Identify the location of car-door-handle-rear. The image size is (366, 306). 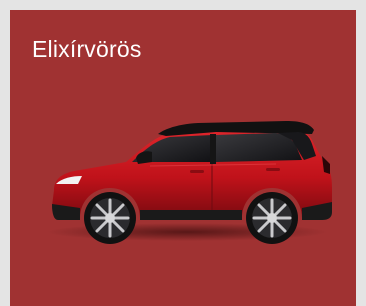
(273, 169).